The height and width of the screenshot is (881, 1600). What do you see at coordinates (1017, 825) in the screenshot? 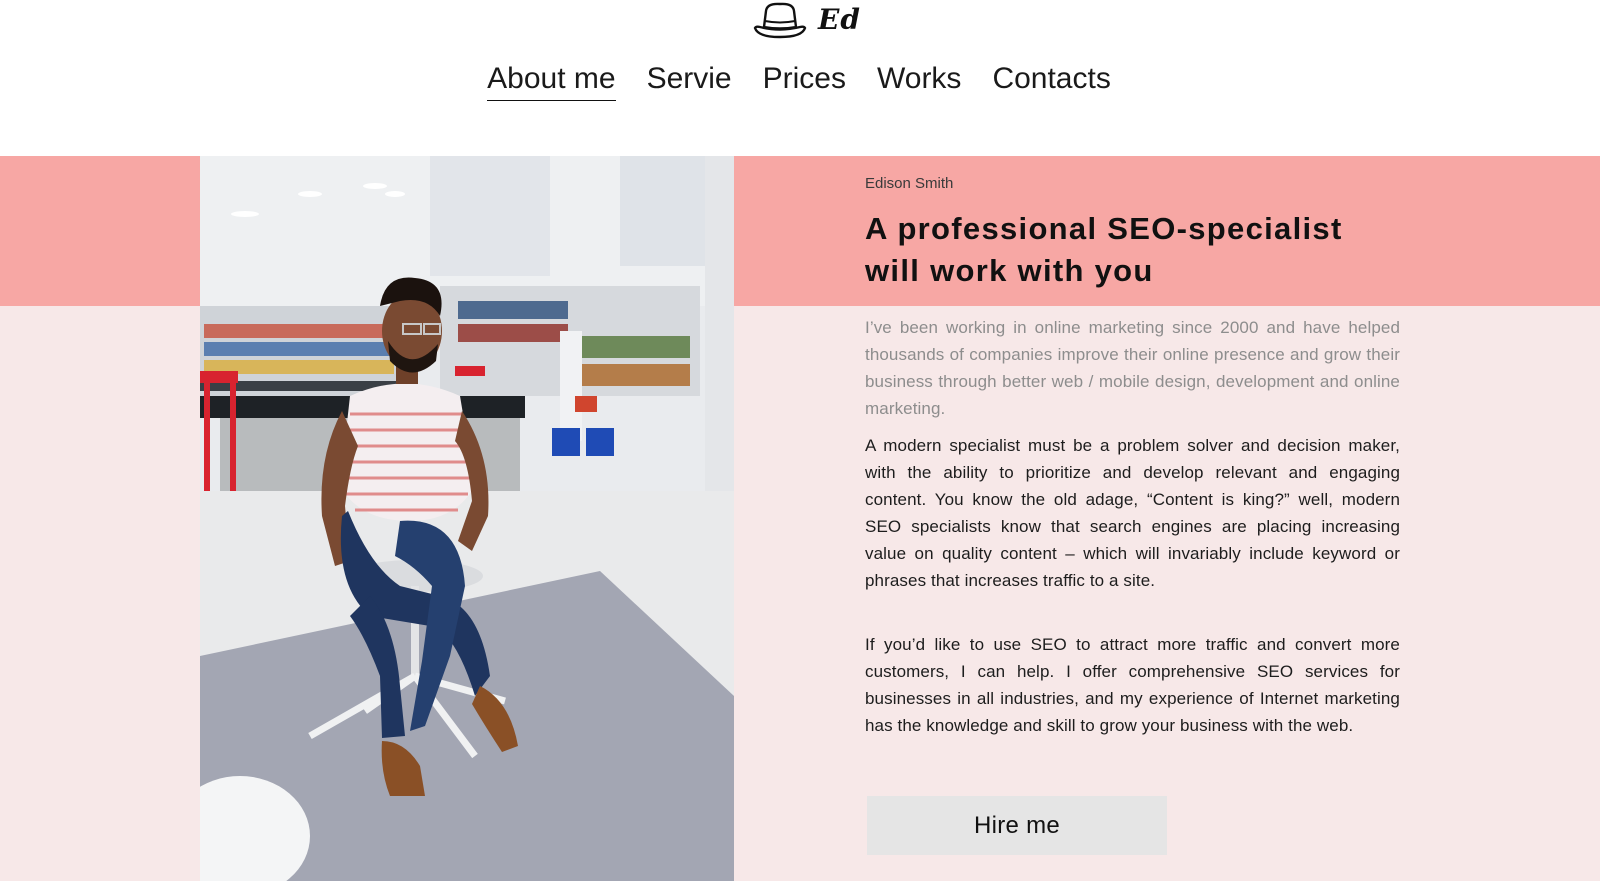
I see `hire-me-button: Hire me` at bounding box center [1017, 825].